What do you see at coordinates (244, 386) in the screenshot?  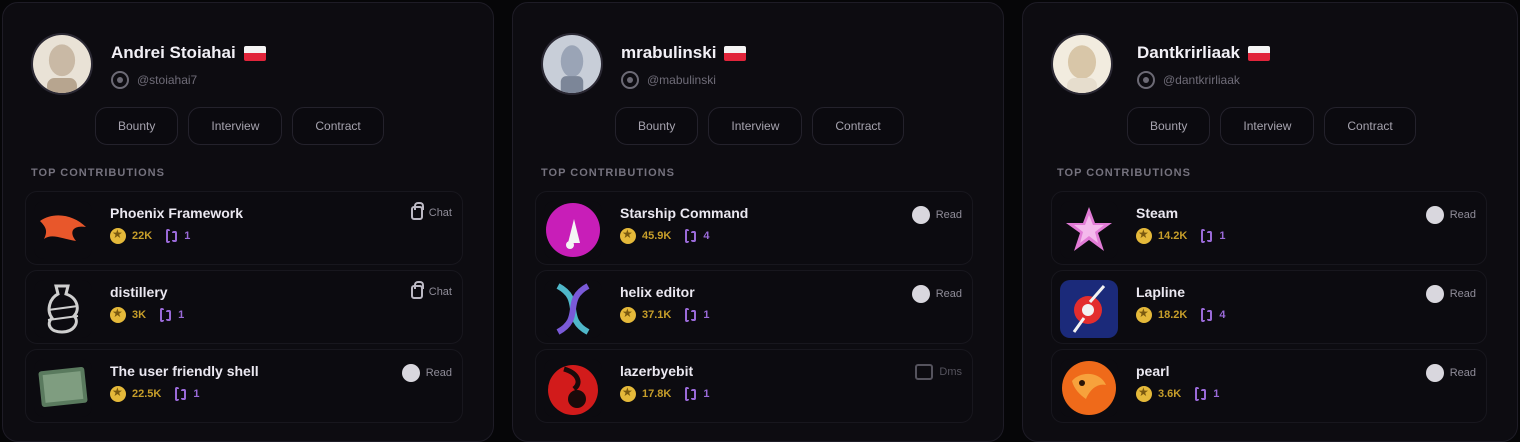 I see `repo-item: The user friendly shell 22.5K 1 Read` at bounding box center [244, 386].